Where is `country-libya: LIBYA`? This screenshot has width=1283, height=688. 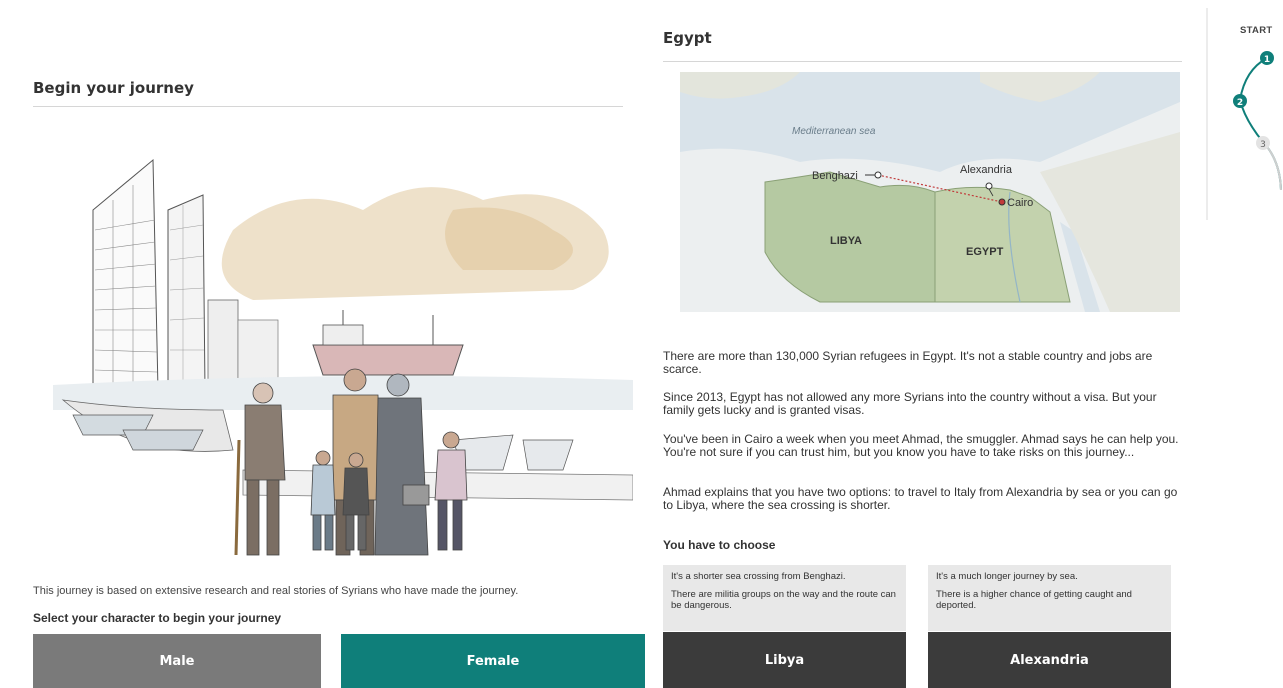 country-libya: LIBYA is located at coordinates (846, 241).